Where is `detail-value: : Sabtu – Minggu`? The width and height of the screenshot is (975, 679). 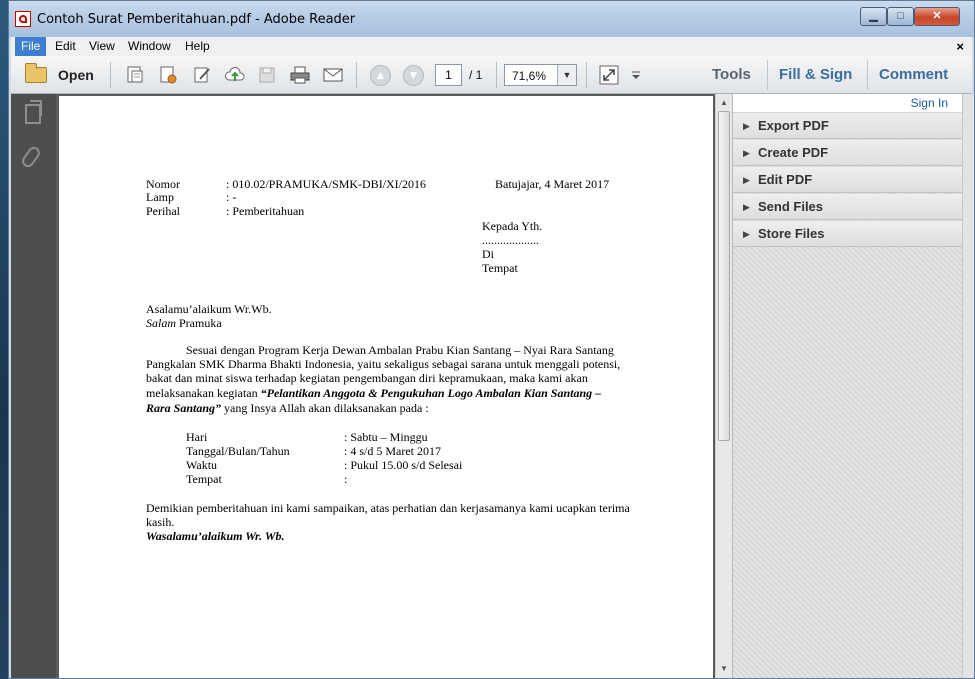
detail-value: : Sabtu – Minggu is located at coordinates (386, 437).